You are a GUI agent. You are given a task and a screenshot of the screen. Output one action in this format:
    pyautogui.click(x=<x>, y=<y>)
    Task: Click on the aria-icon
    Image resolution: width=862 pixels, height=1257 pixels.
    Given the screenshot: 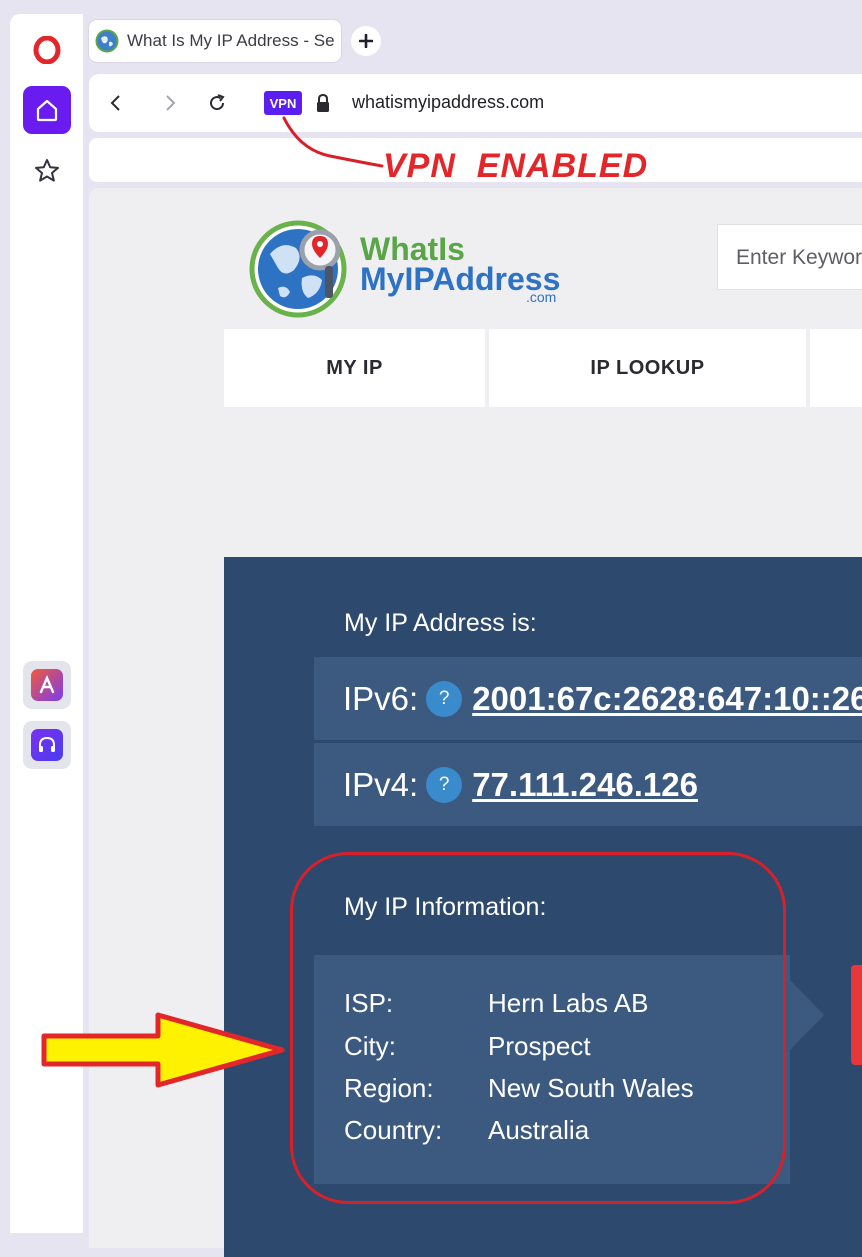 What is the action you would take?
    pyautogui.click(x=47, y=684)
    